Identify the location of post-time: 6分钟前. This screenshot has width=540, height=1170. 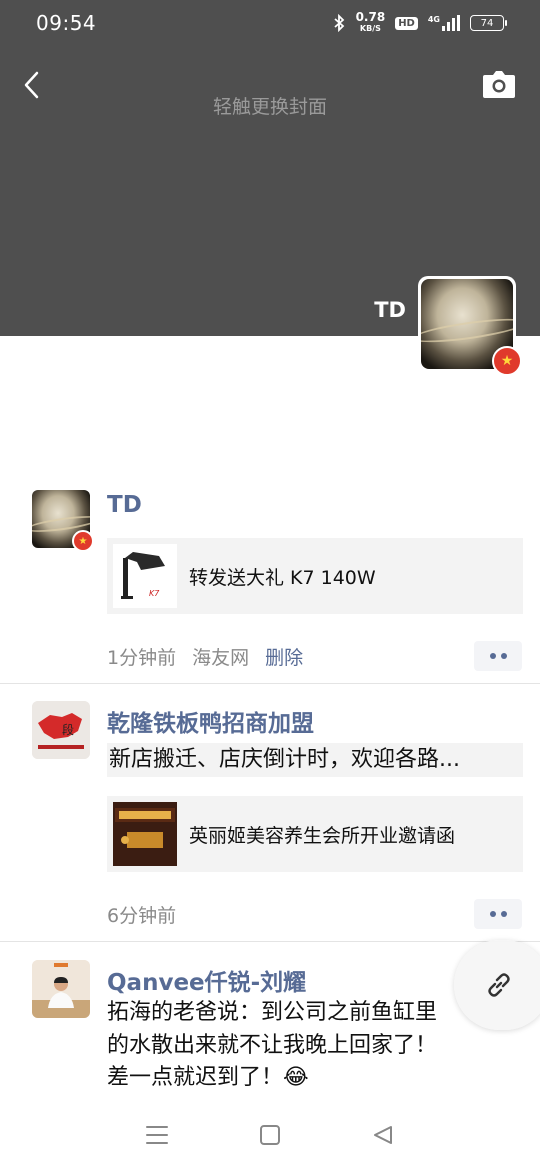
(142, 916).